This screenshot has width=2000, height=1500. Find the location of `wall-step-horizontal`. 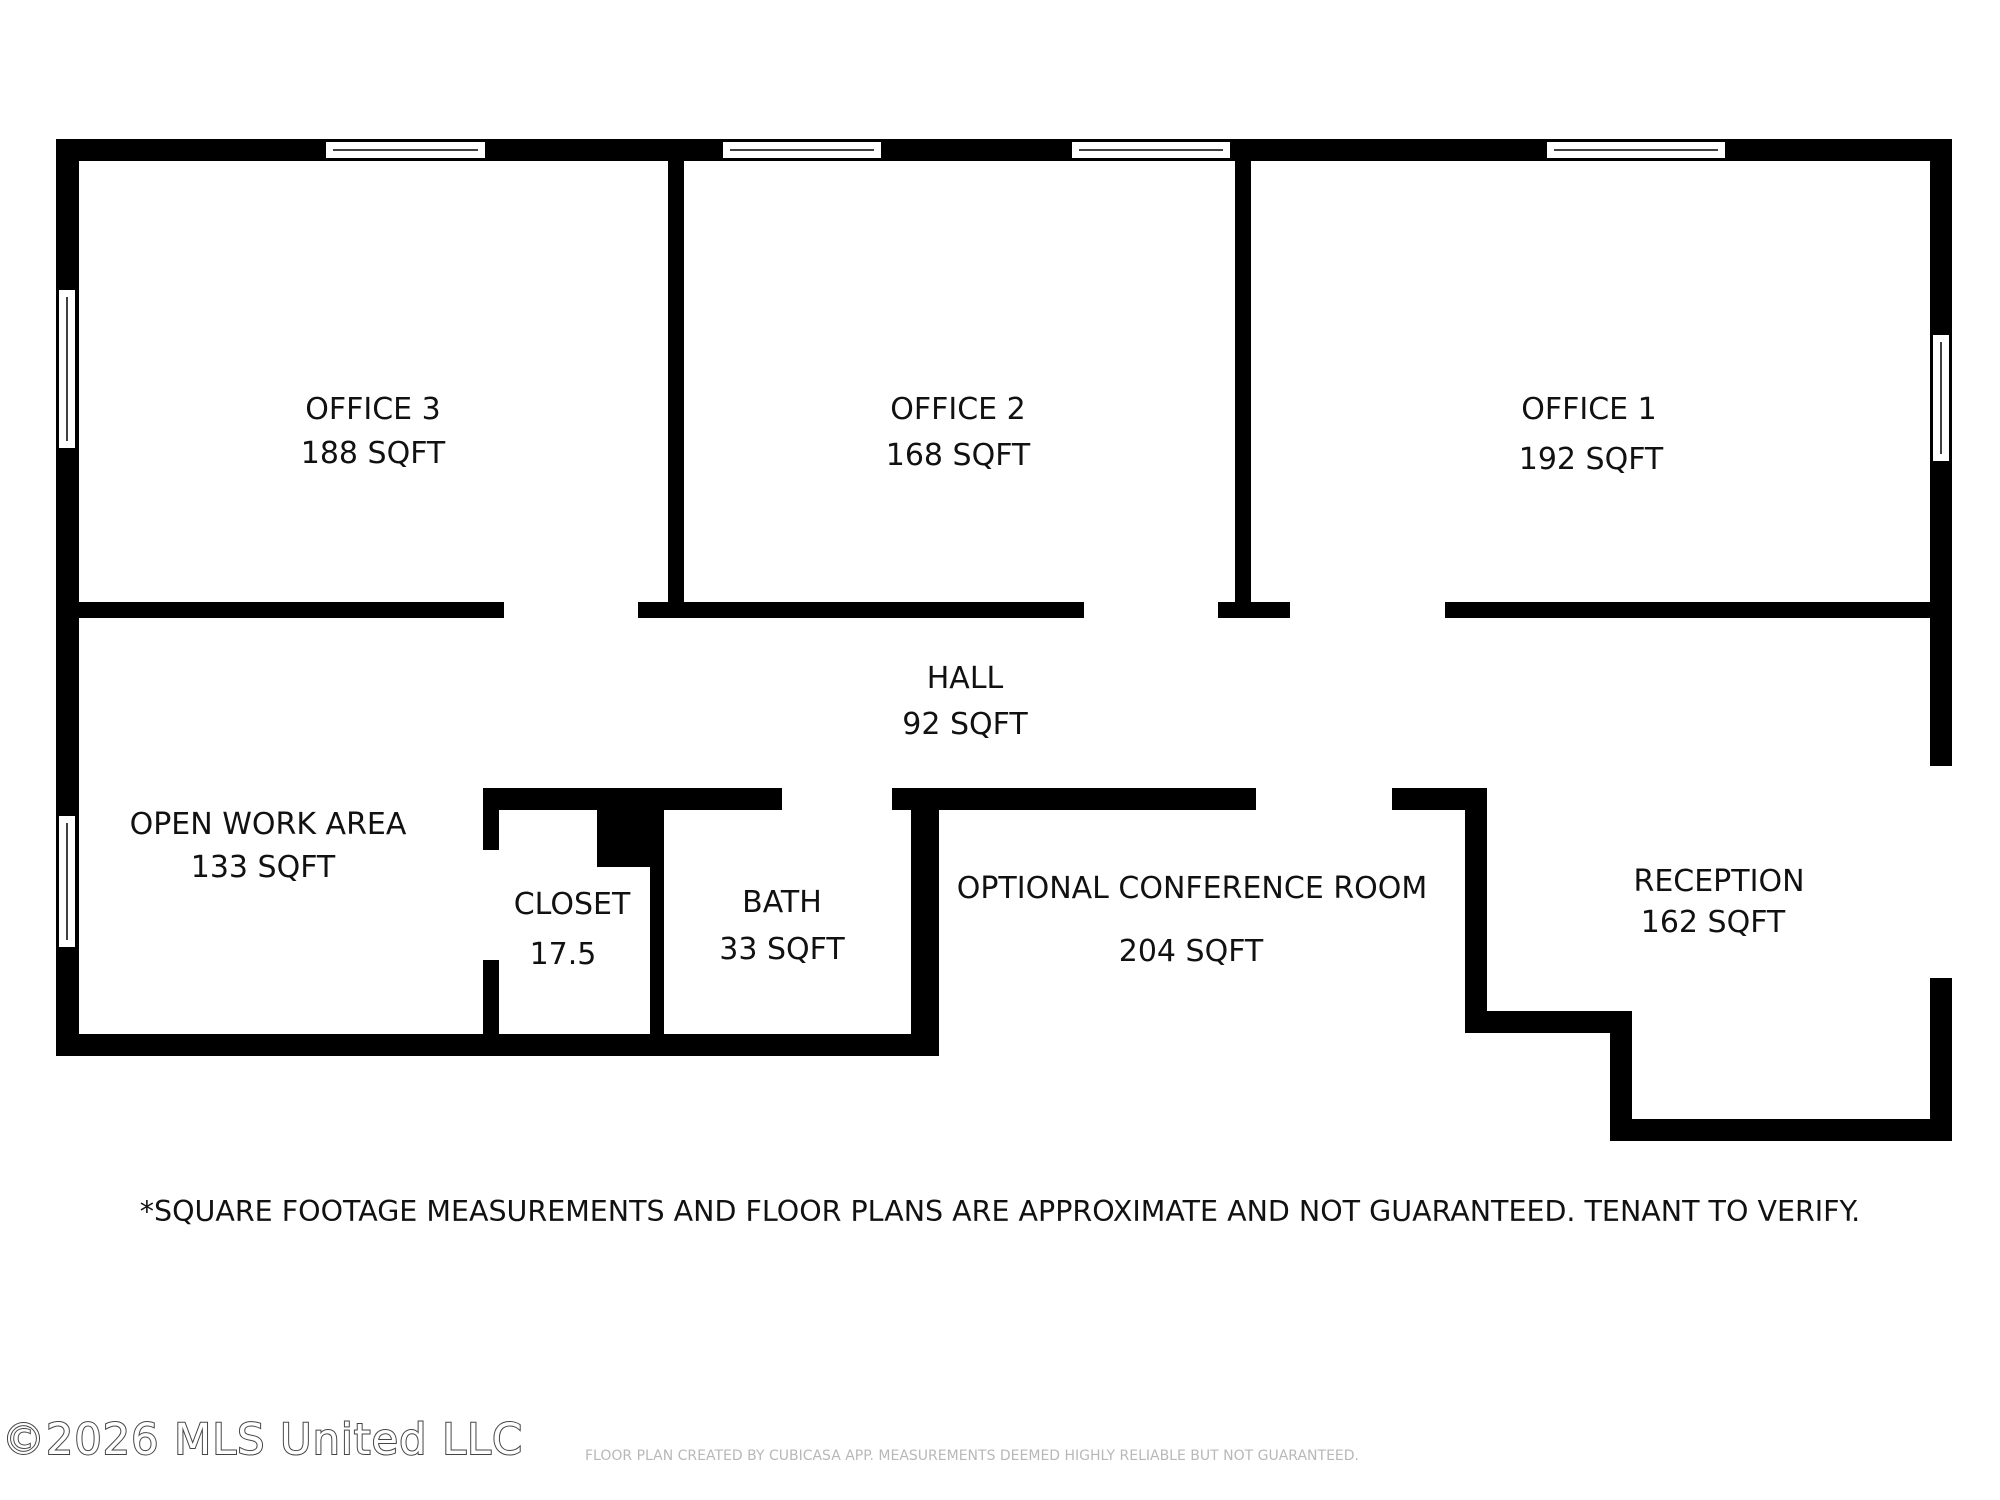

wall-step-horizontal is located at coordinates (1548, 1022).